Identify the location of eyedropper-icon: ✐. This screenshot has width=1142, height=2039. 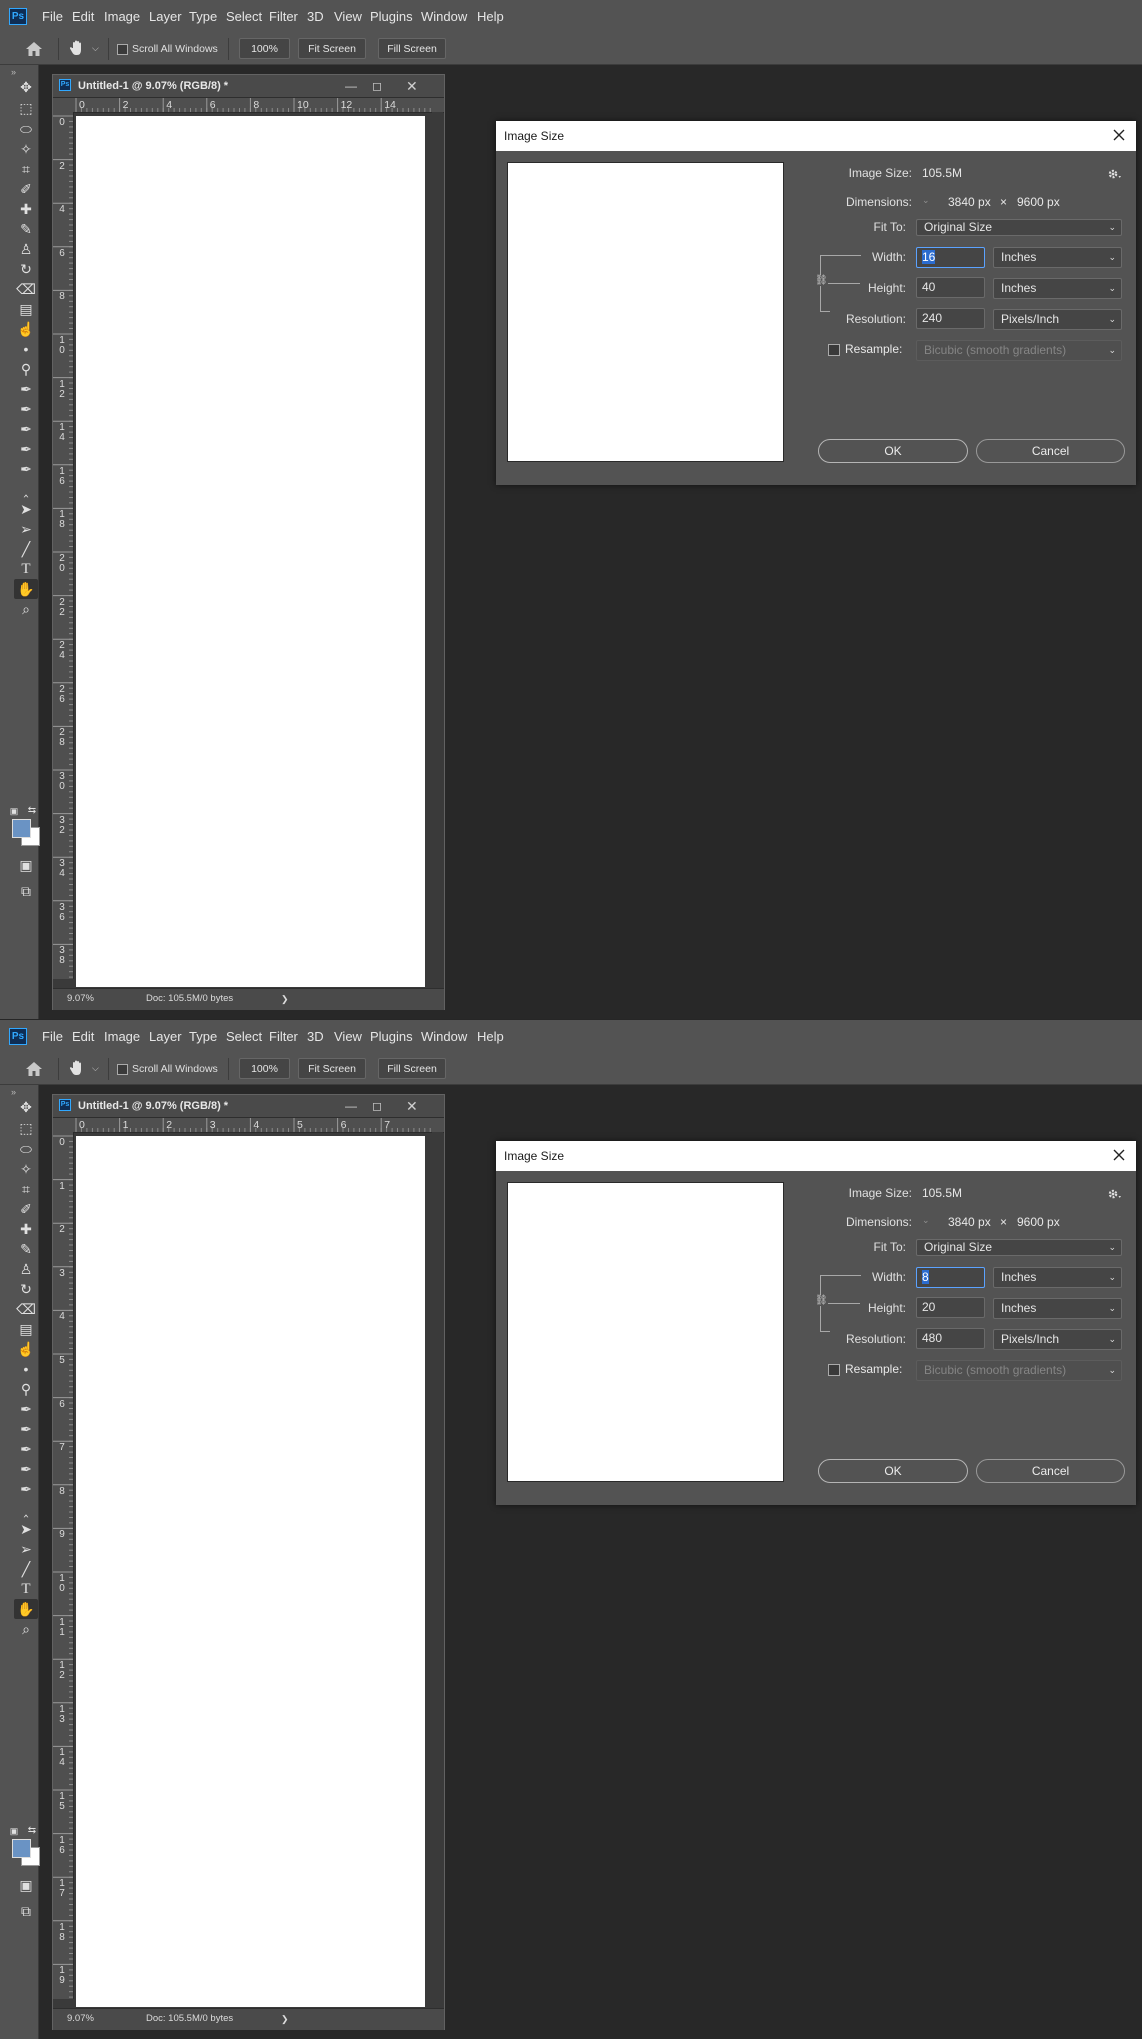
(26, 1209).